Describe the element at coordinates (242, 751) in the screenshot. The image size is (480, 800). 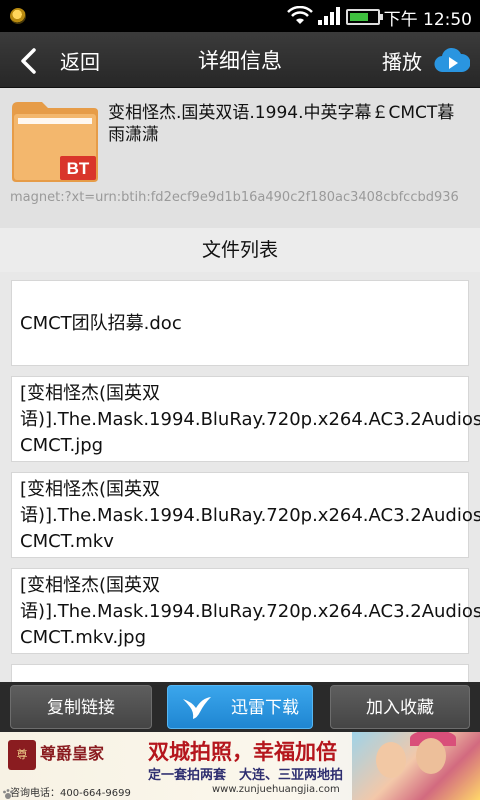
I see `ad-headline: 双城拍照，幸福加倍` at that location.